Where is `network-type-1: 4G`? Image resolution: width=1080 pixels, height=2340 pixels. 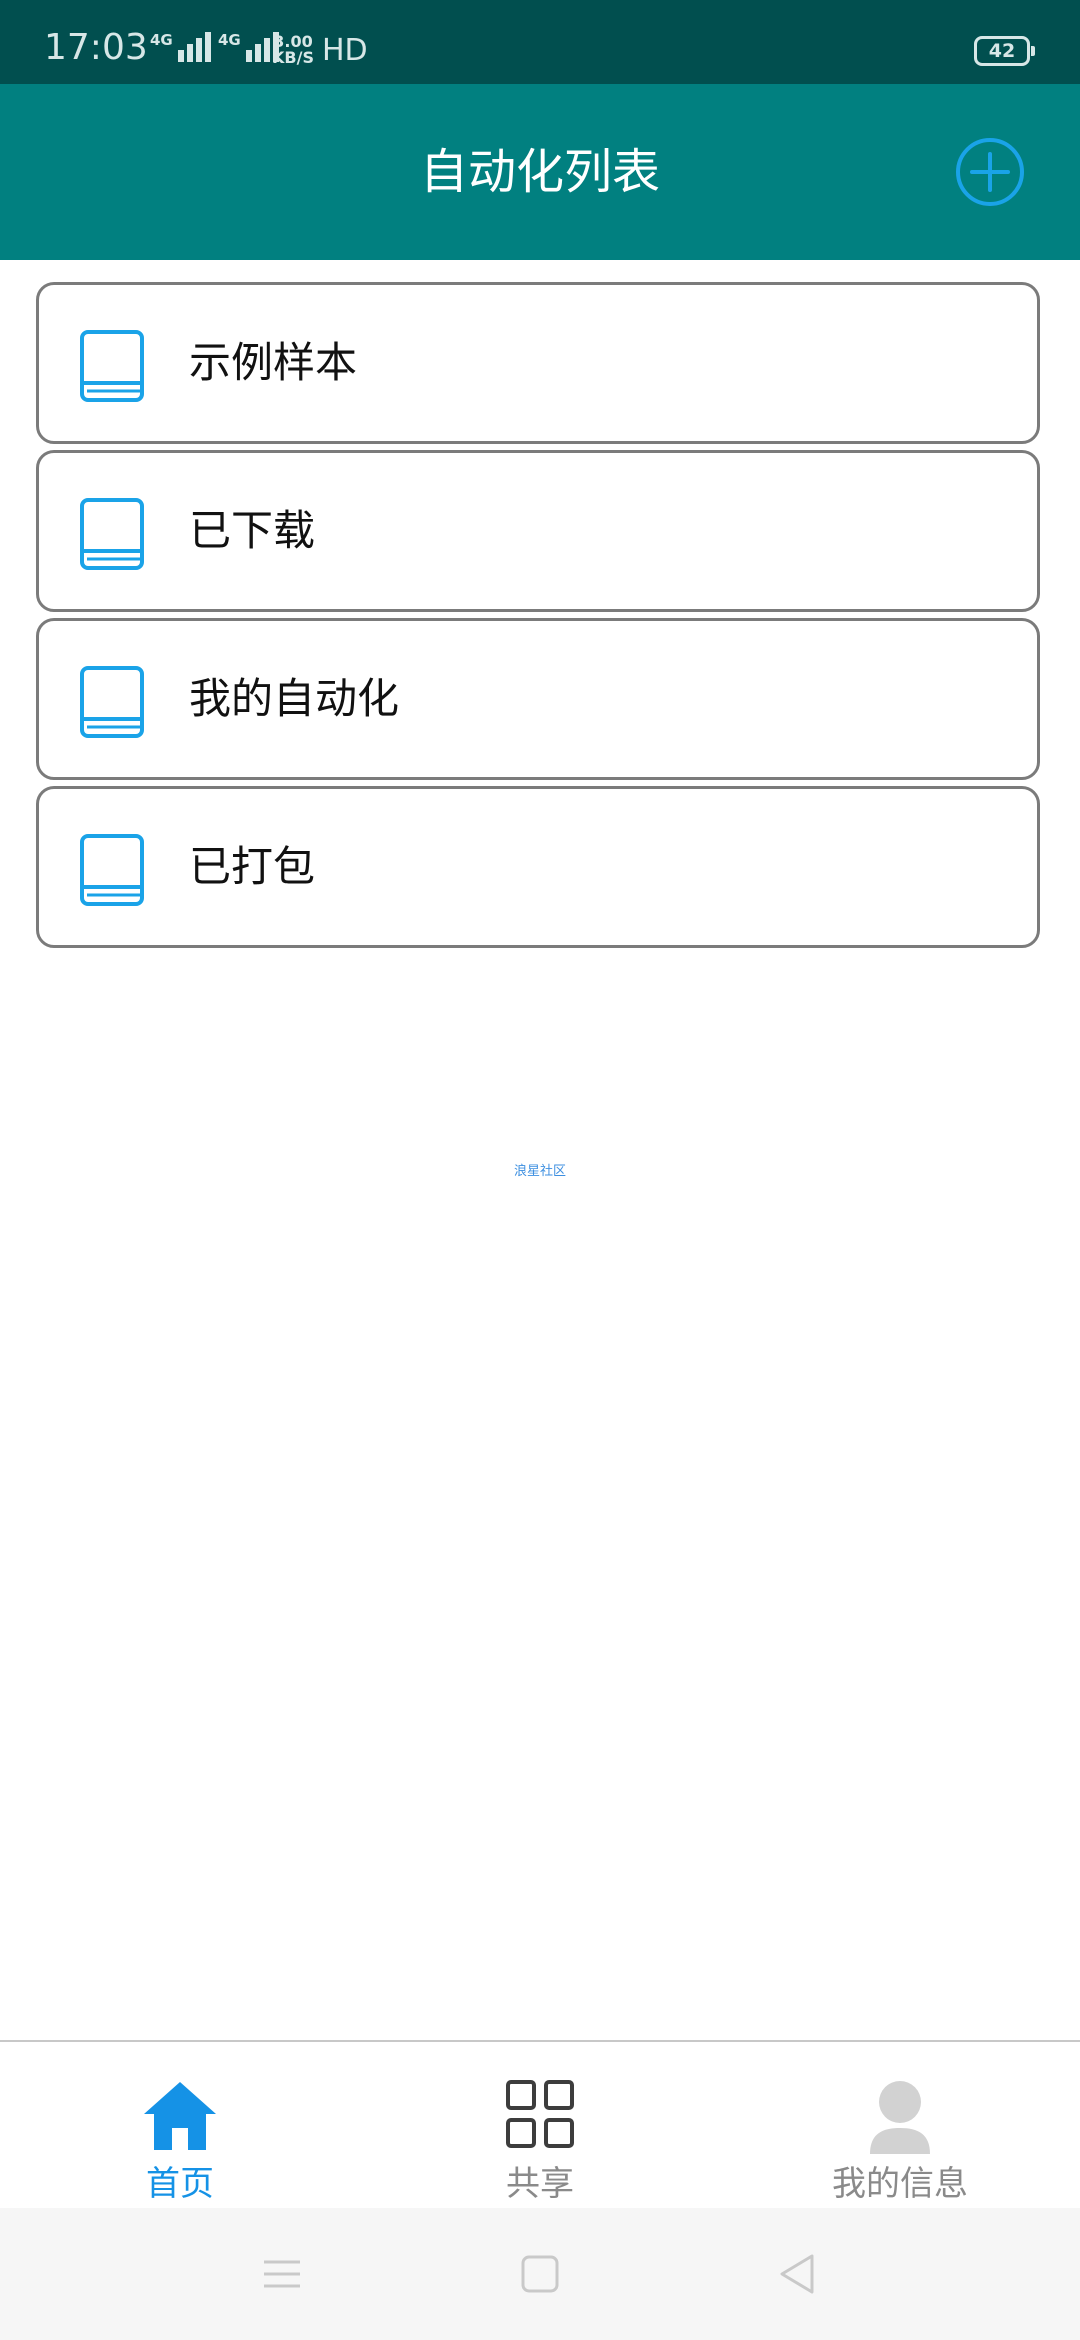 network-type-1: 4G is located at coordinates (161, 40).